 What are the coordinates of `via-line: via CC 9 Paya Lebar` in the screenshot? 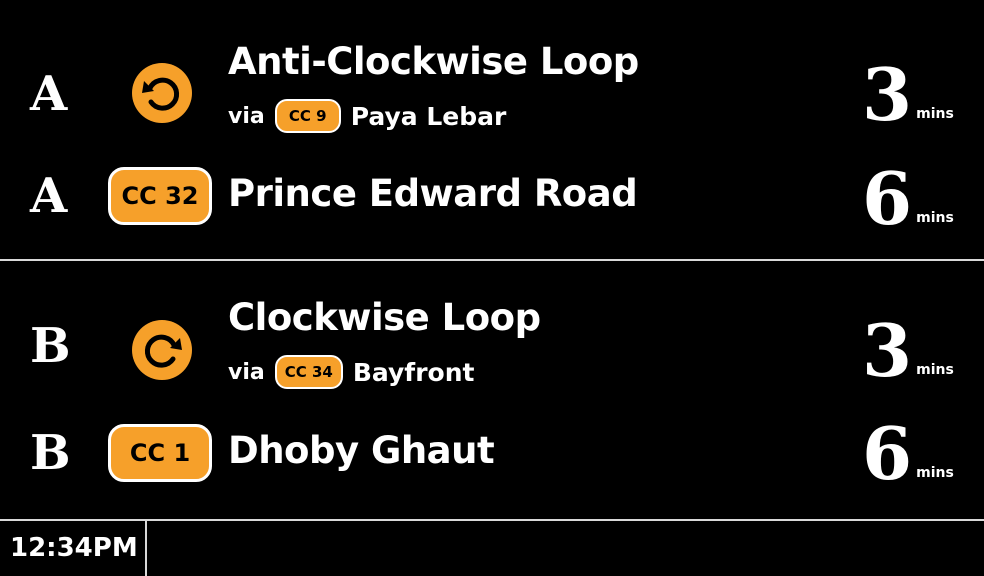 It's located at (367, 116).